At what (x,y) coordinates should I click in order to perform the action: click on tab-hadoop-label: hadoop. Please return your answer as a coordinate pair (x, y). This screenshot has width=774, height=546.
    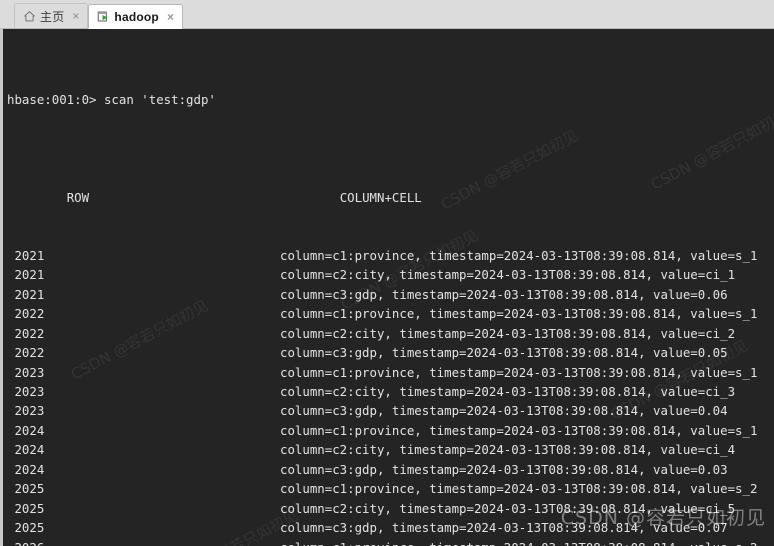
    Looking at the image, I should click on (136, 16).